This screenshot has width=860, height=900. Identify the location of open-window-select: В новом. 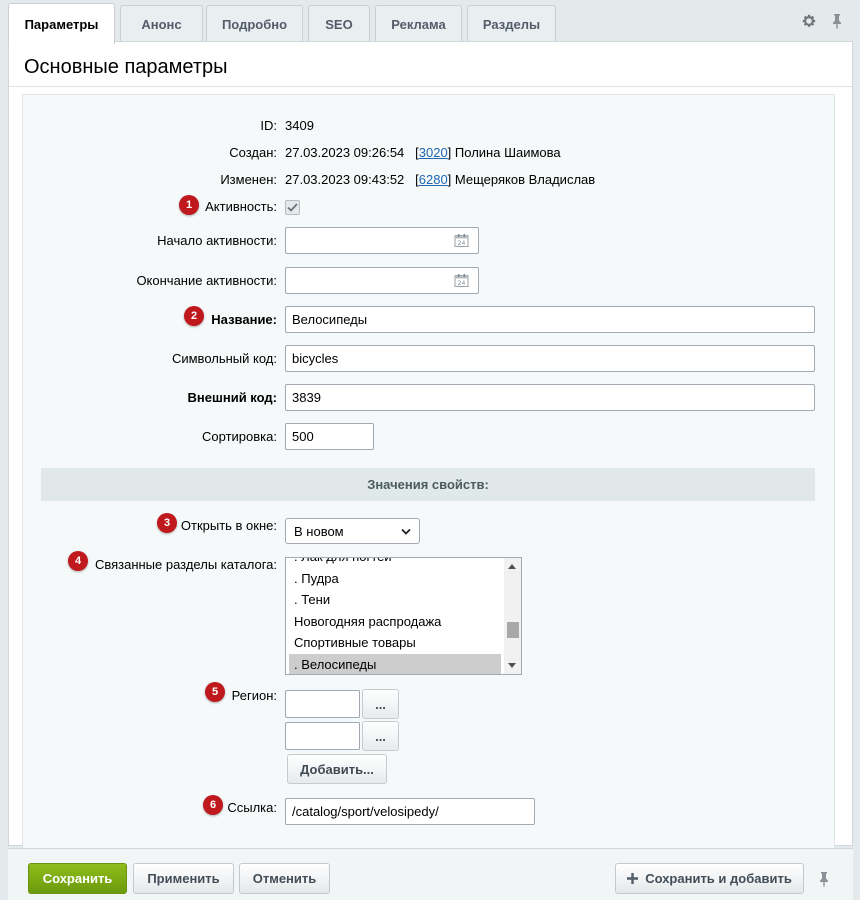
(352, 531).